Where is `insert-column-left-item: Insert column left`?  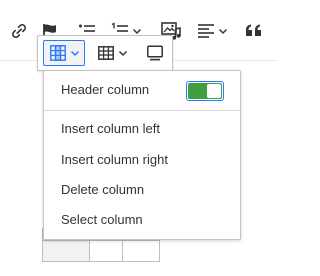 insert-column-left-item: Insert column left is located at coordinates (142, 129).